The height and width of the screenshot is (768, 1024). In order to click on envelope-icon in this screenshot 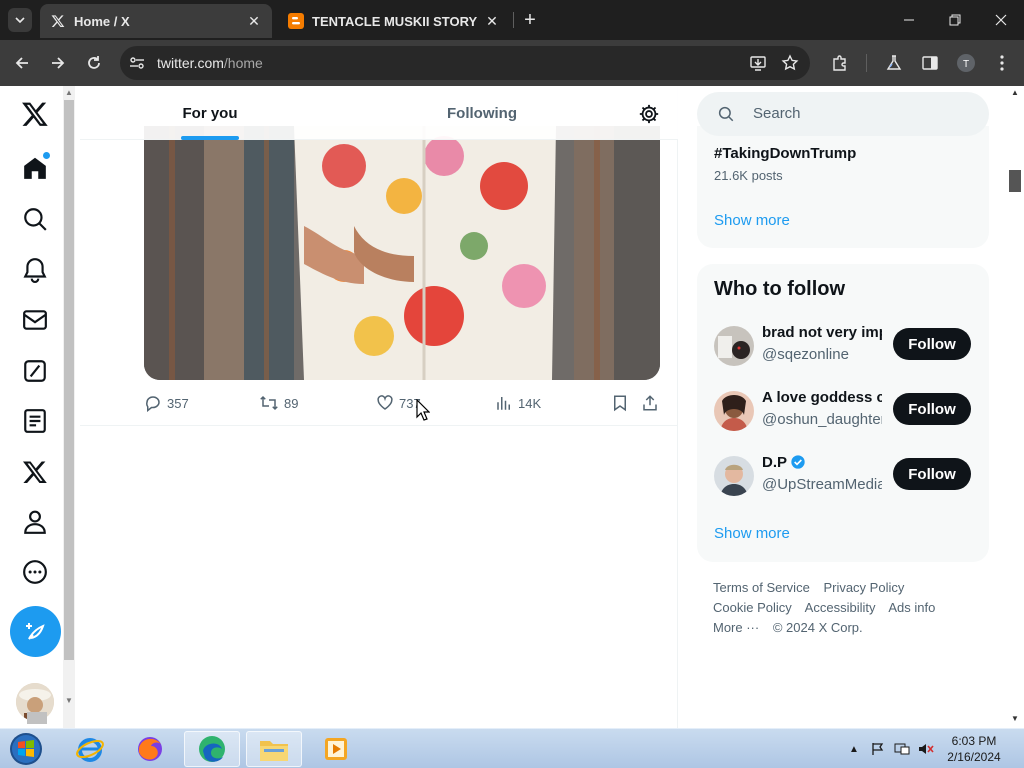, I will do `click(35, 320)`.